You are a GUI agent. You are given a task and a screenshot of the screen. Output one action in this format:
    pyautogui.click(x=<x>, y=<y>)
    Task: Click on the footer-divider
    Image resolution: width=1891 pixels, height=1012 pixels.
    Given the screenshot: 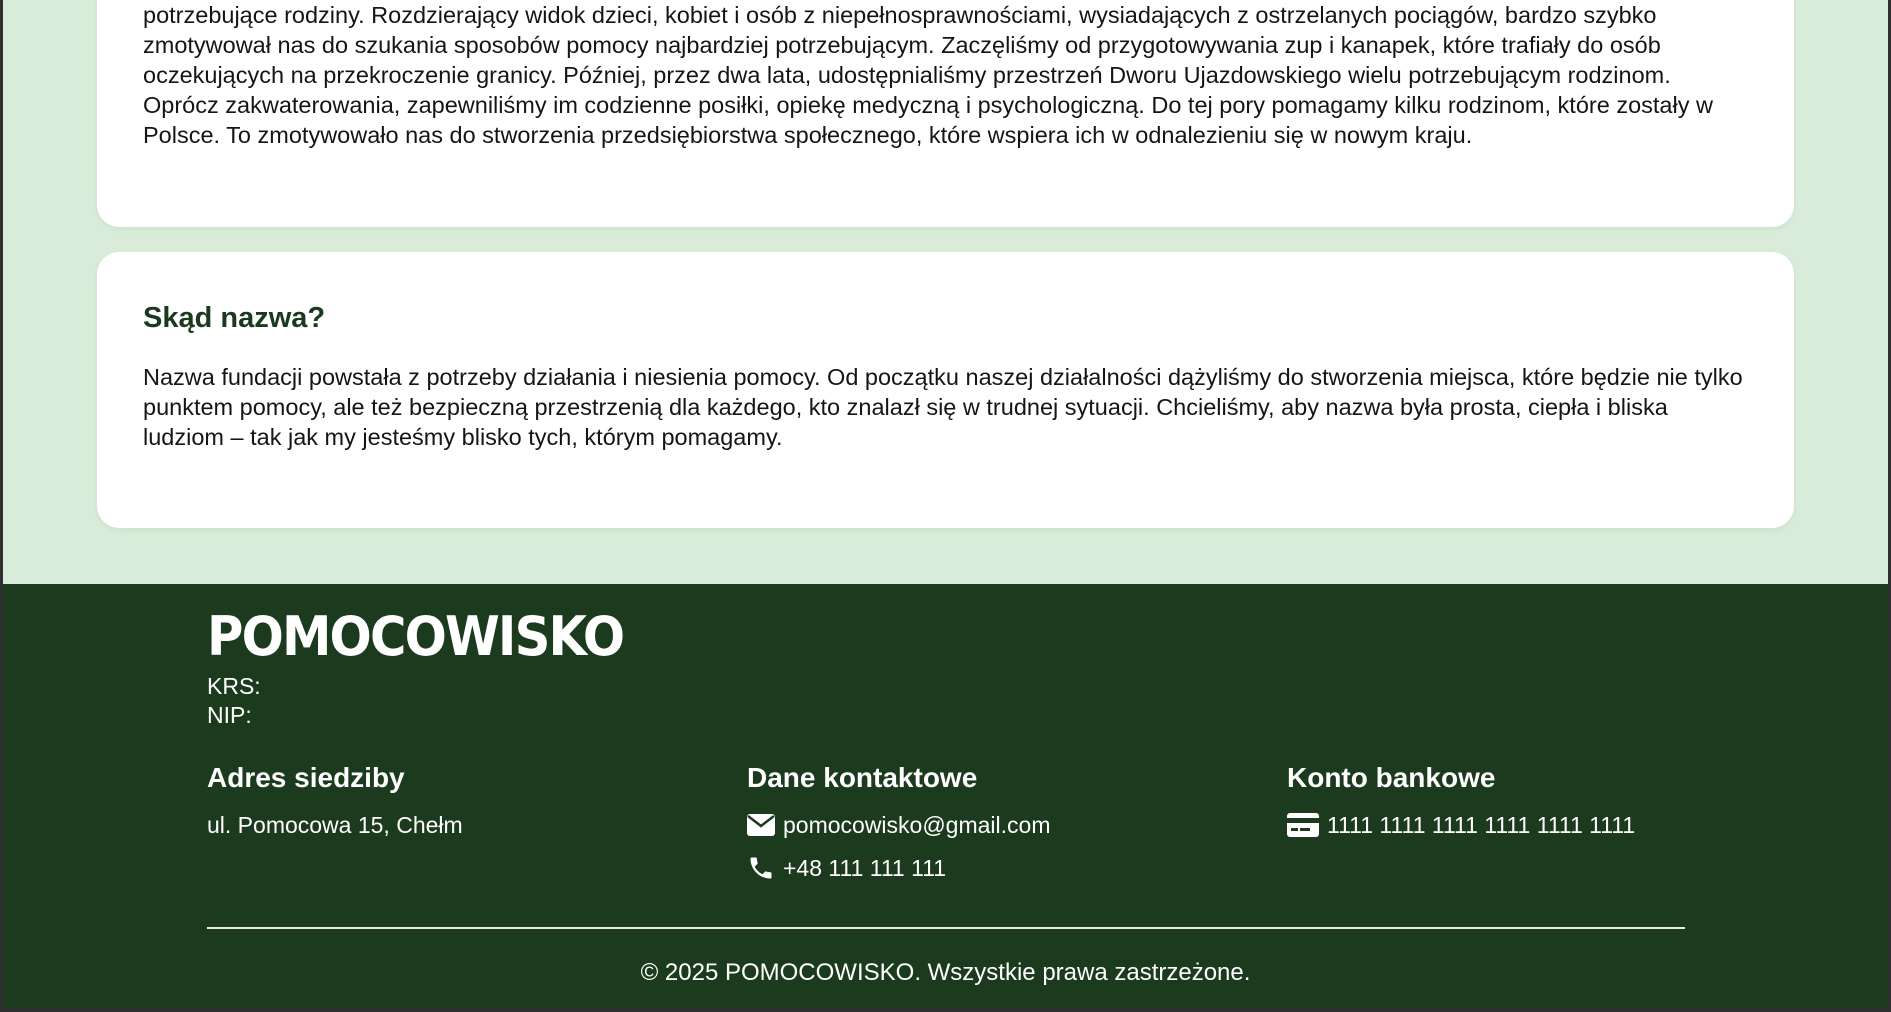 What is the action you would take?
    pyautogui.click(x=946, y=928)
    